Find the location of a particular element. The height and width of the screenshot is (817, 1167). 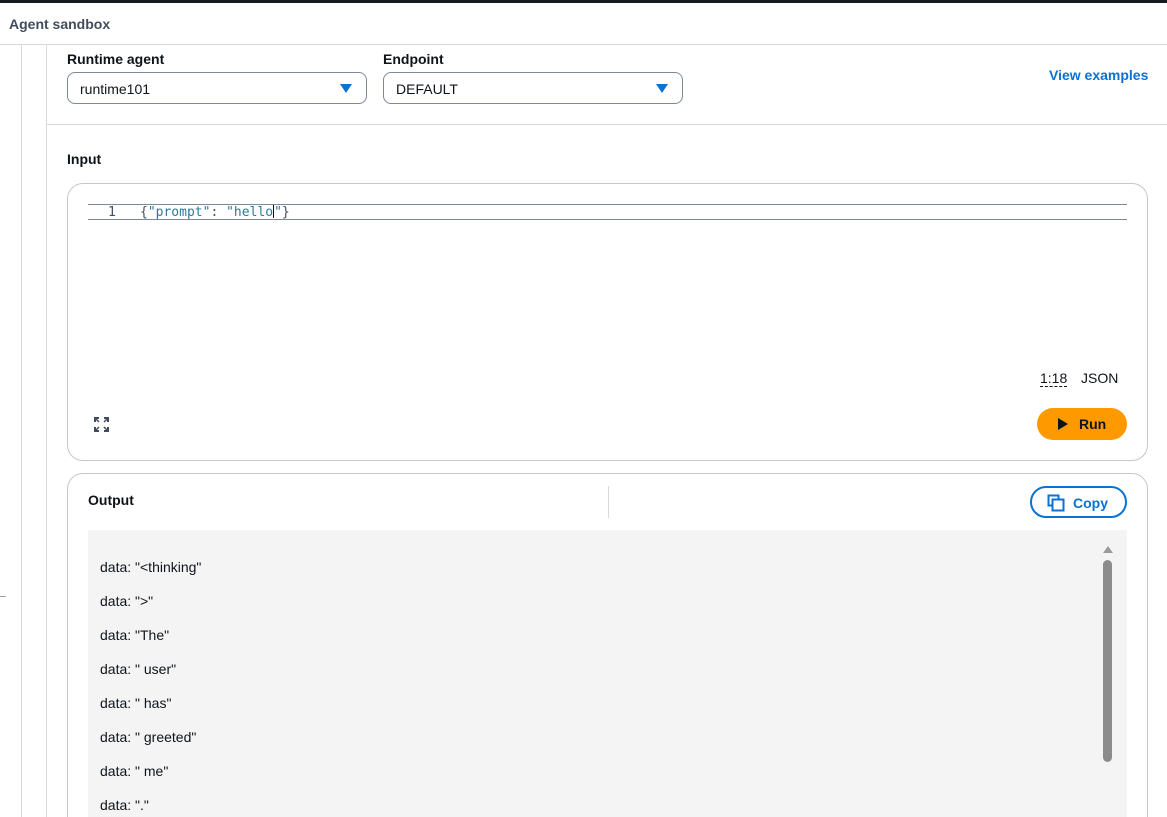

language-mode: JSON is located at coordinates (1100, 378).